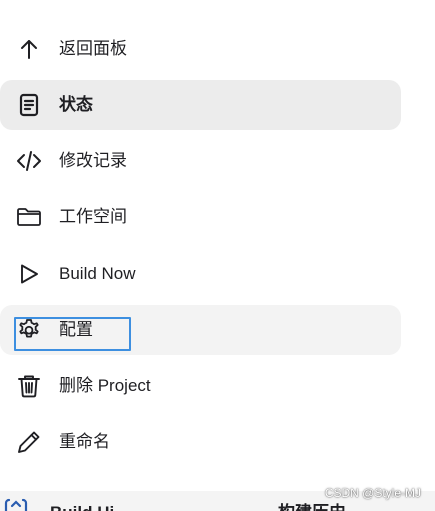  Describe the element at coordinates (93, 160) in the screenshot. I see `menu-item-label: 修改记录` at that location.